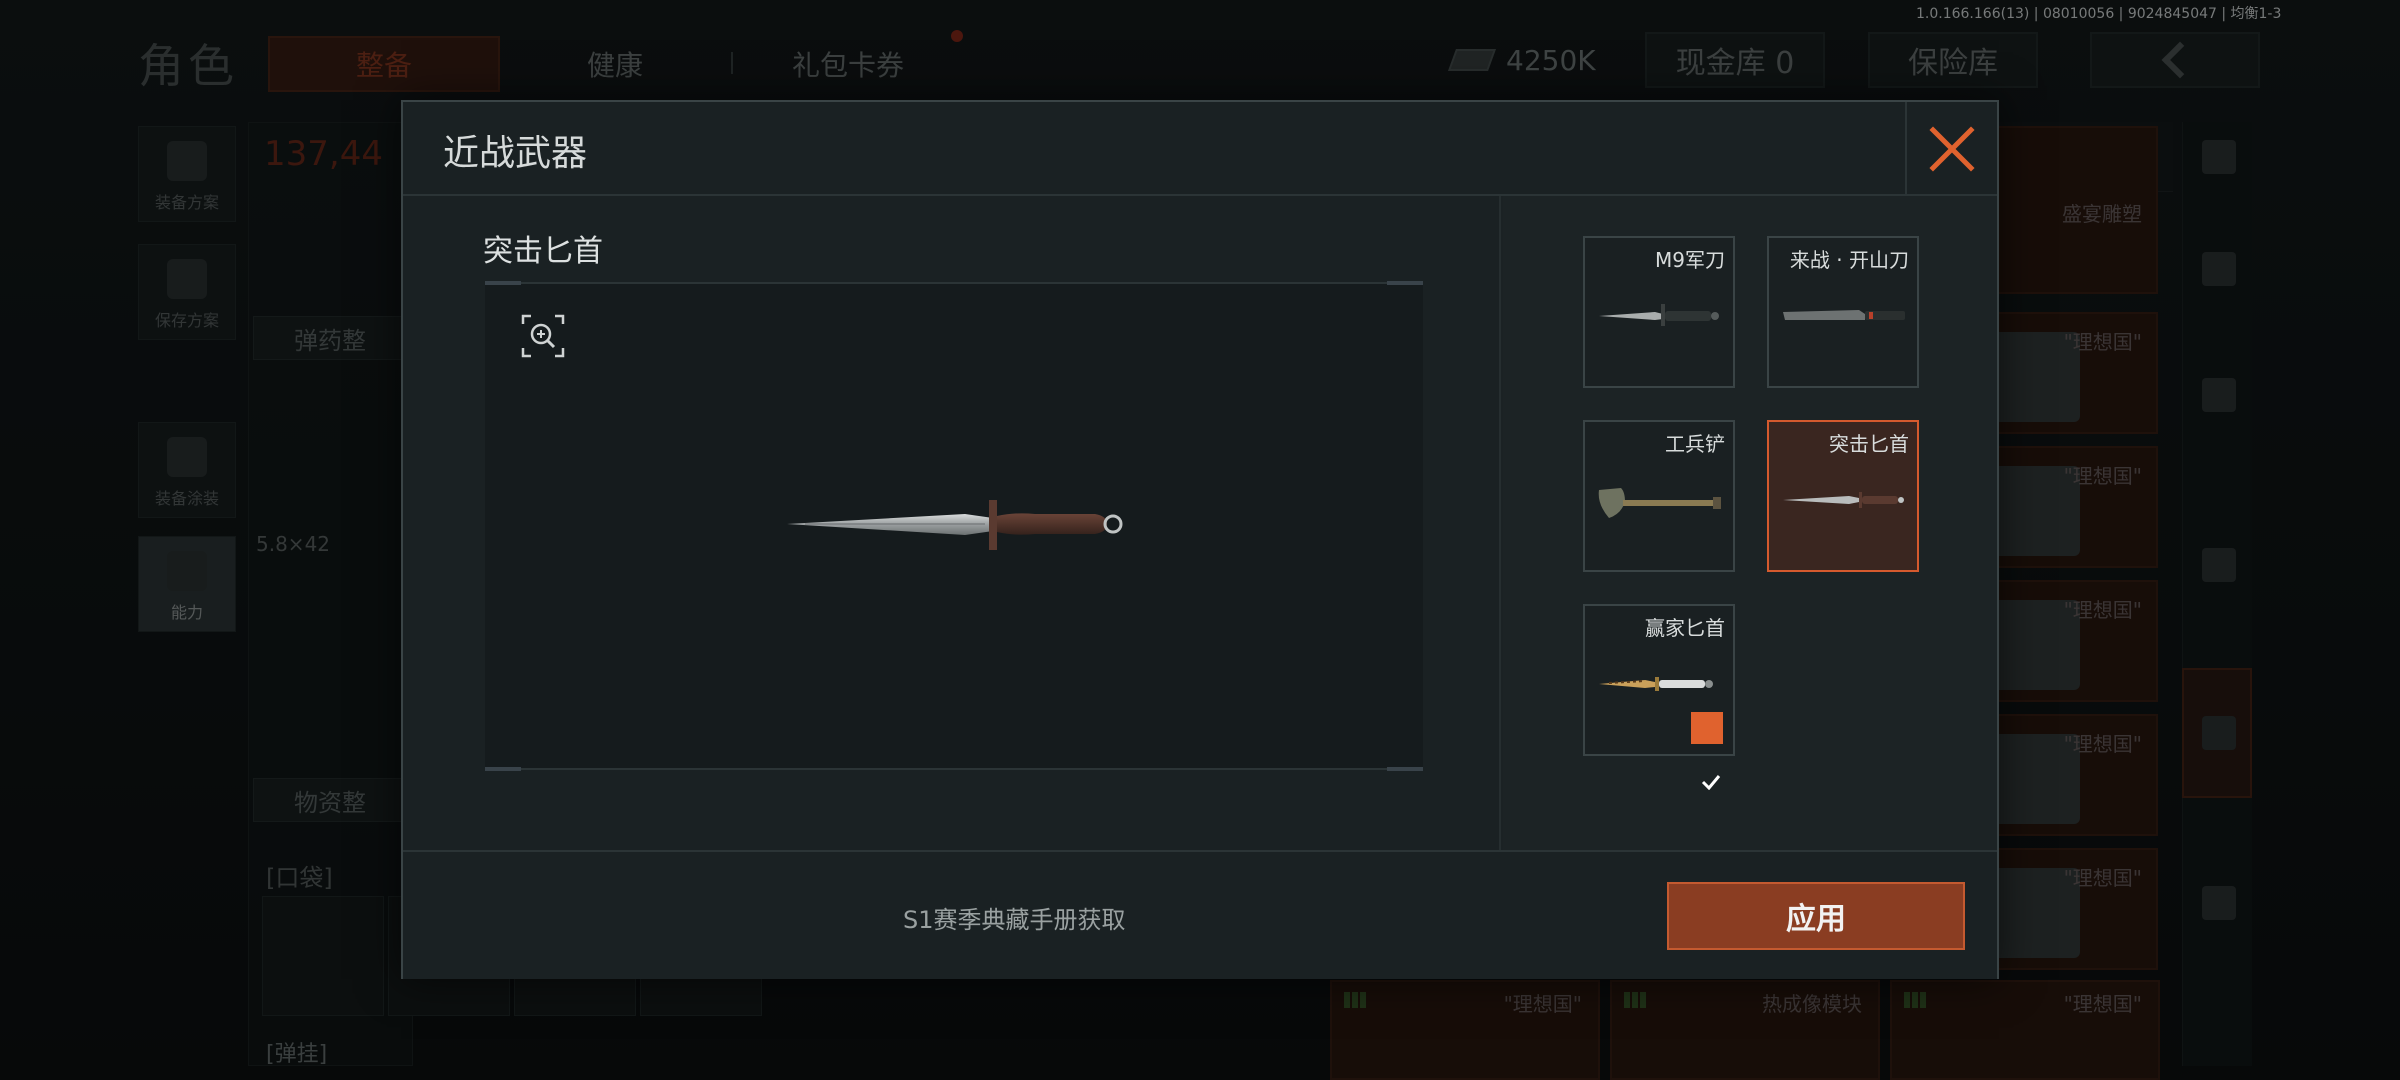 The image size is (2400, 1080). What do you see at coordinates (1849, 260) in the screenshot?
I see `weapon-slot-label: 来战 · 开山刀` at bounding box center [1849, 260].